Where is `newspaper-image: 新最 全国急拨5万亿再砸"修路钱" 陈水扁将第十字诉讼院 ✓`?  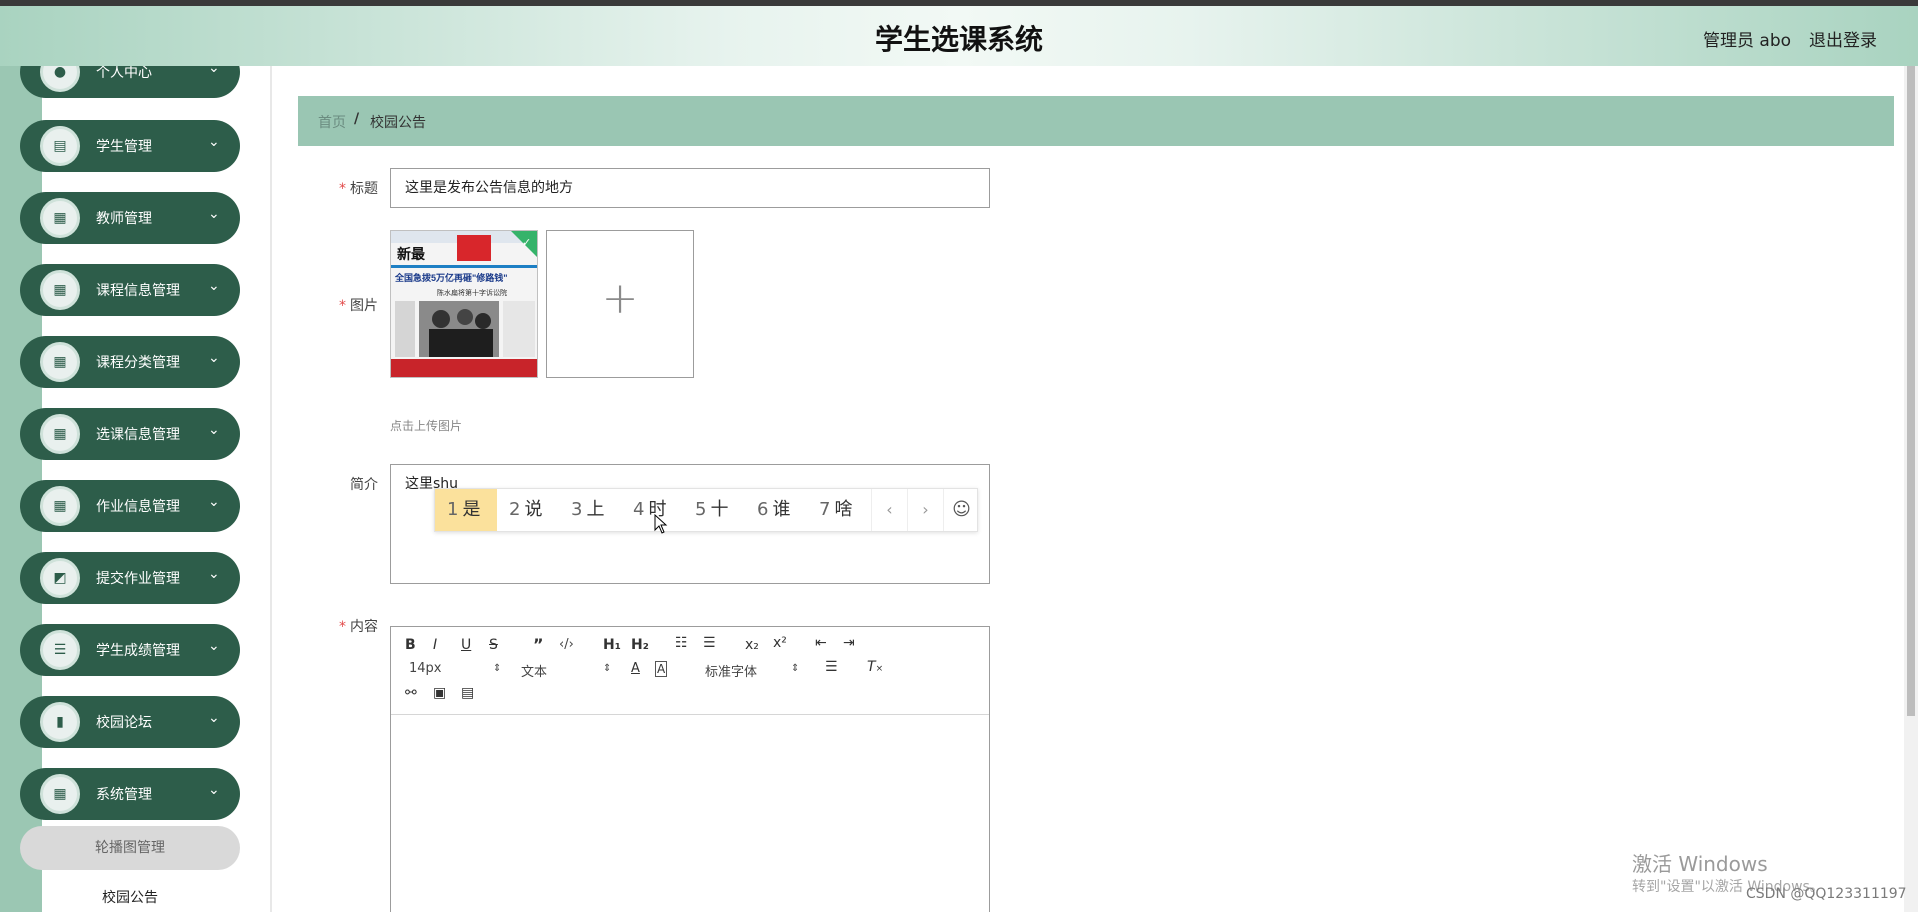 newspaper-image: 新最 全国急拨5万亿再砸"修路钱" 陈水扁将第十字诉讼院 ✓ is located at coordinates (464, 304).